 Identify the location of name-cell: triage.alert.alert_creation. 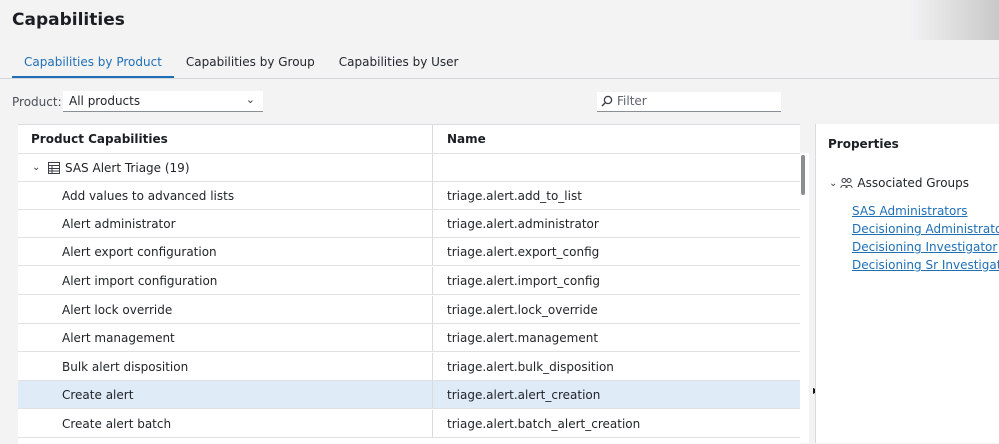
(616, 394).